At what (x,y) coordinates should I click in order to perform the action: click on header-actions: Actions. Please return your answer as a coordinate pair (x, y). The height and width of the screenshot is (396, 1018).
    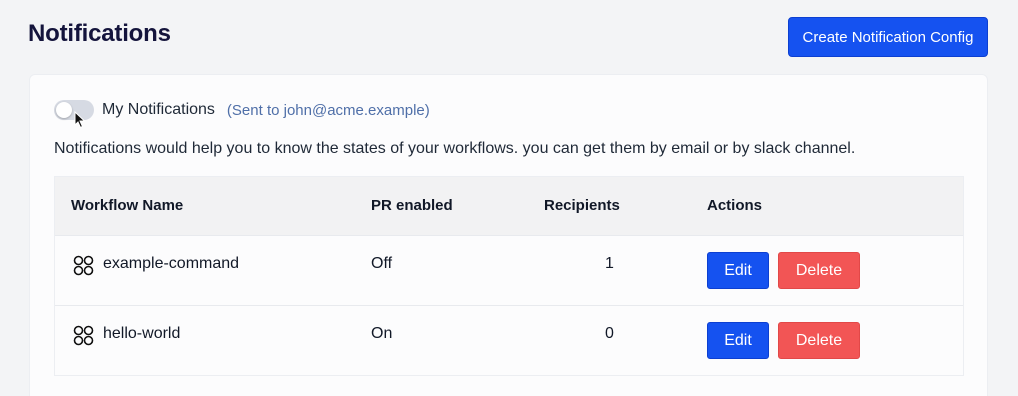
    Looking at the image, I should click on (735, 205).